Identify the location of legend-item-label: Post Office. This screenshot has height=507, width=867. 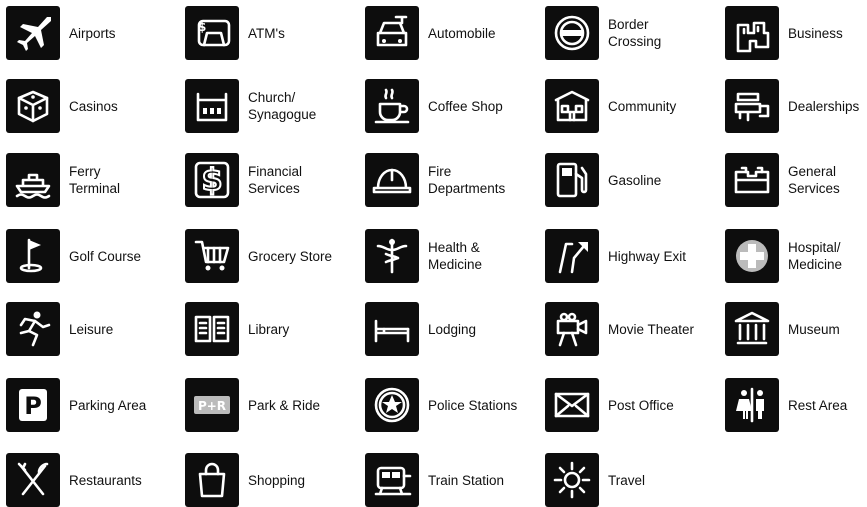
(641, 405).